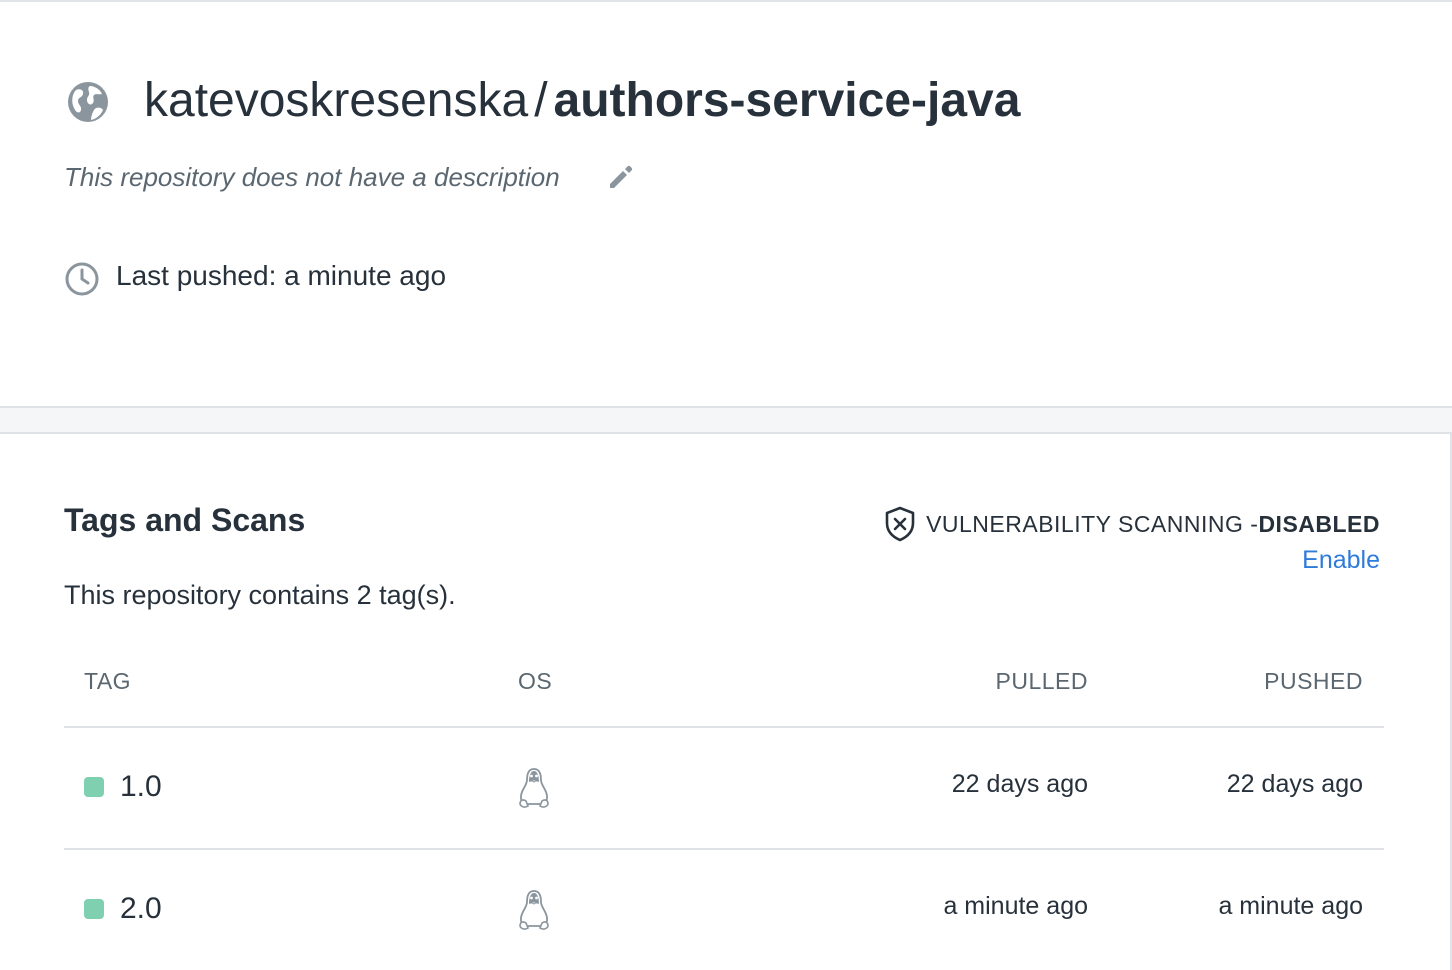 The image size is (1452, 970). Describe the element at coordinates (900, 524) in the screenshot. I see `shield-x-icon` at that location.